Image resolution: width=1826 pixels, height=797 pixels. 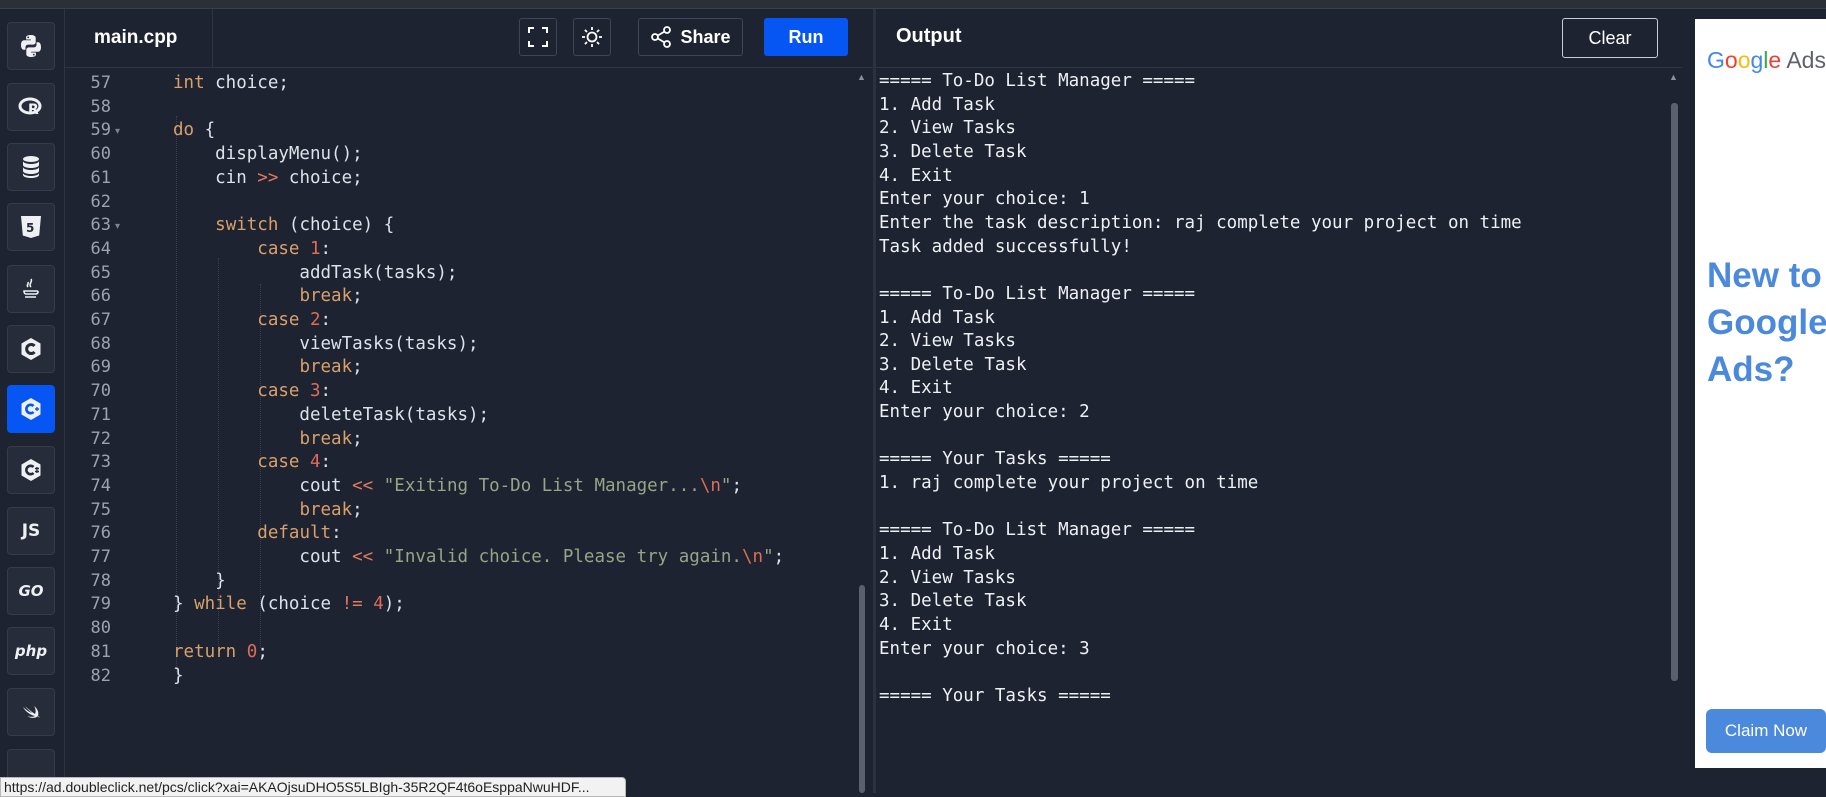 What do you see at coordinates (33, 110) in the screenshot?
I see `svg-text: R` at bounding box center [33, 110].